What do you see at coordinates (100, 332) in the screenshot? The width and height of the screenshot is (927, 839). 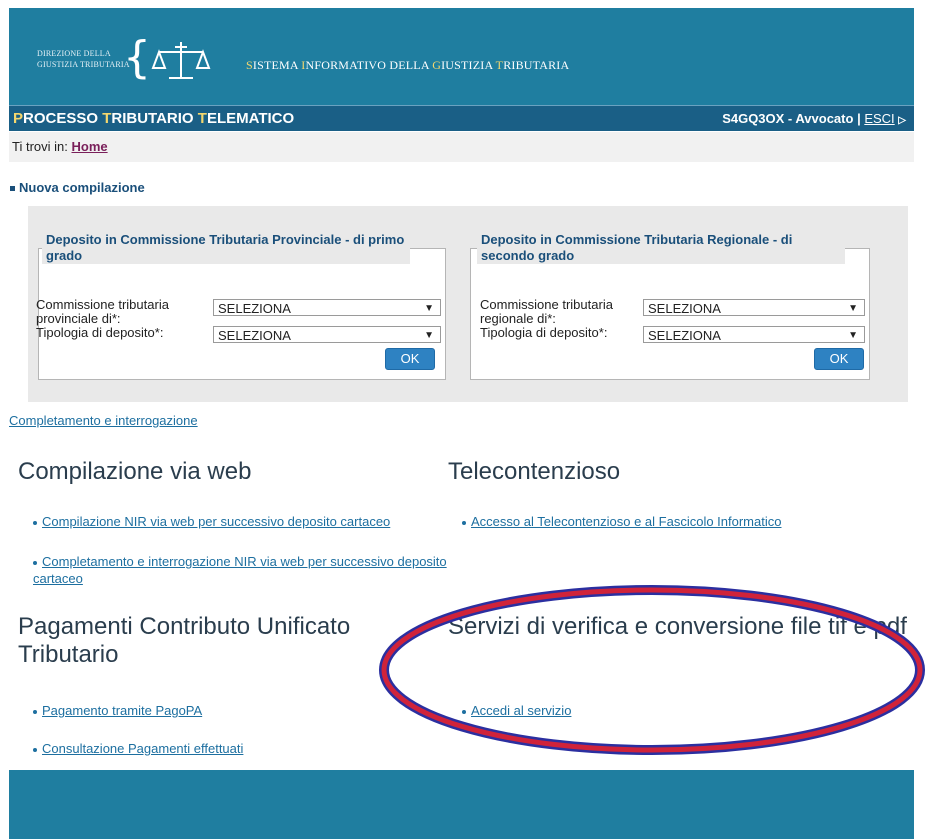 I see `tipologia-deposito-label: Tipologia di deposito*:` at bounding box center [100, 332].